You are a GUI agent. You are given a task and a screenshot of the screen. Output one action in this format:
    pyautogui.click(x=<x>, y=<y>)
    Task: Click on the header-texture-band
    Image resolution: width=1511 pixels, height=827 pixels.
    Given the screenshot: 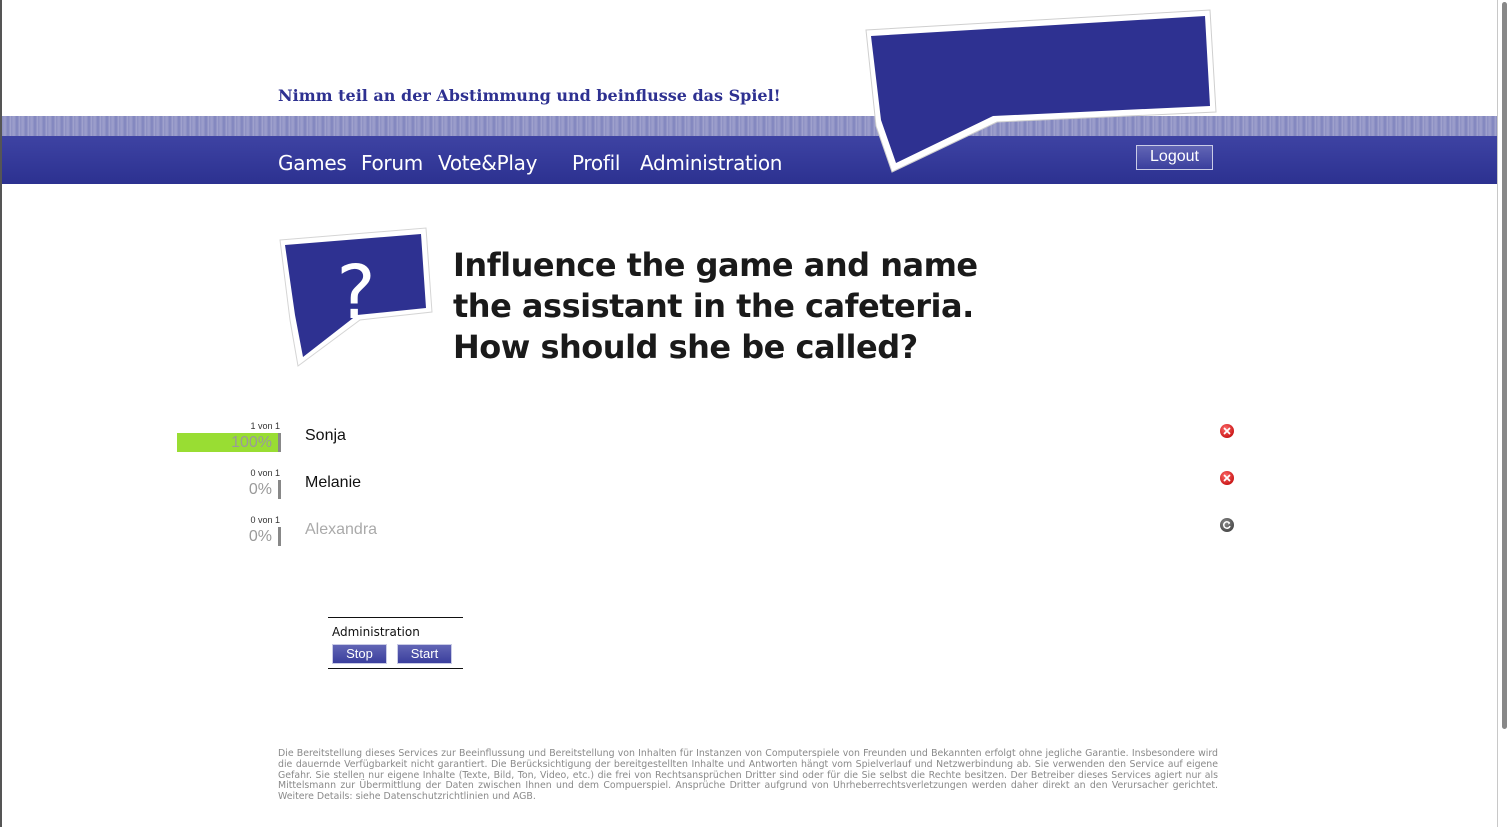 What is the action you would take?
    pyautogui.click(x=749, y=126)
    